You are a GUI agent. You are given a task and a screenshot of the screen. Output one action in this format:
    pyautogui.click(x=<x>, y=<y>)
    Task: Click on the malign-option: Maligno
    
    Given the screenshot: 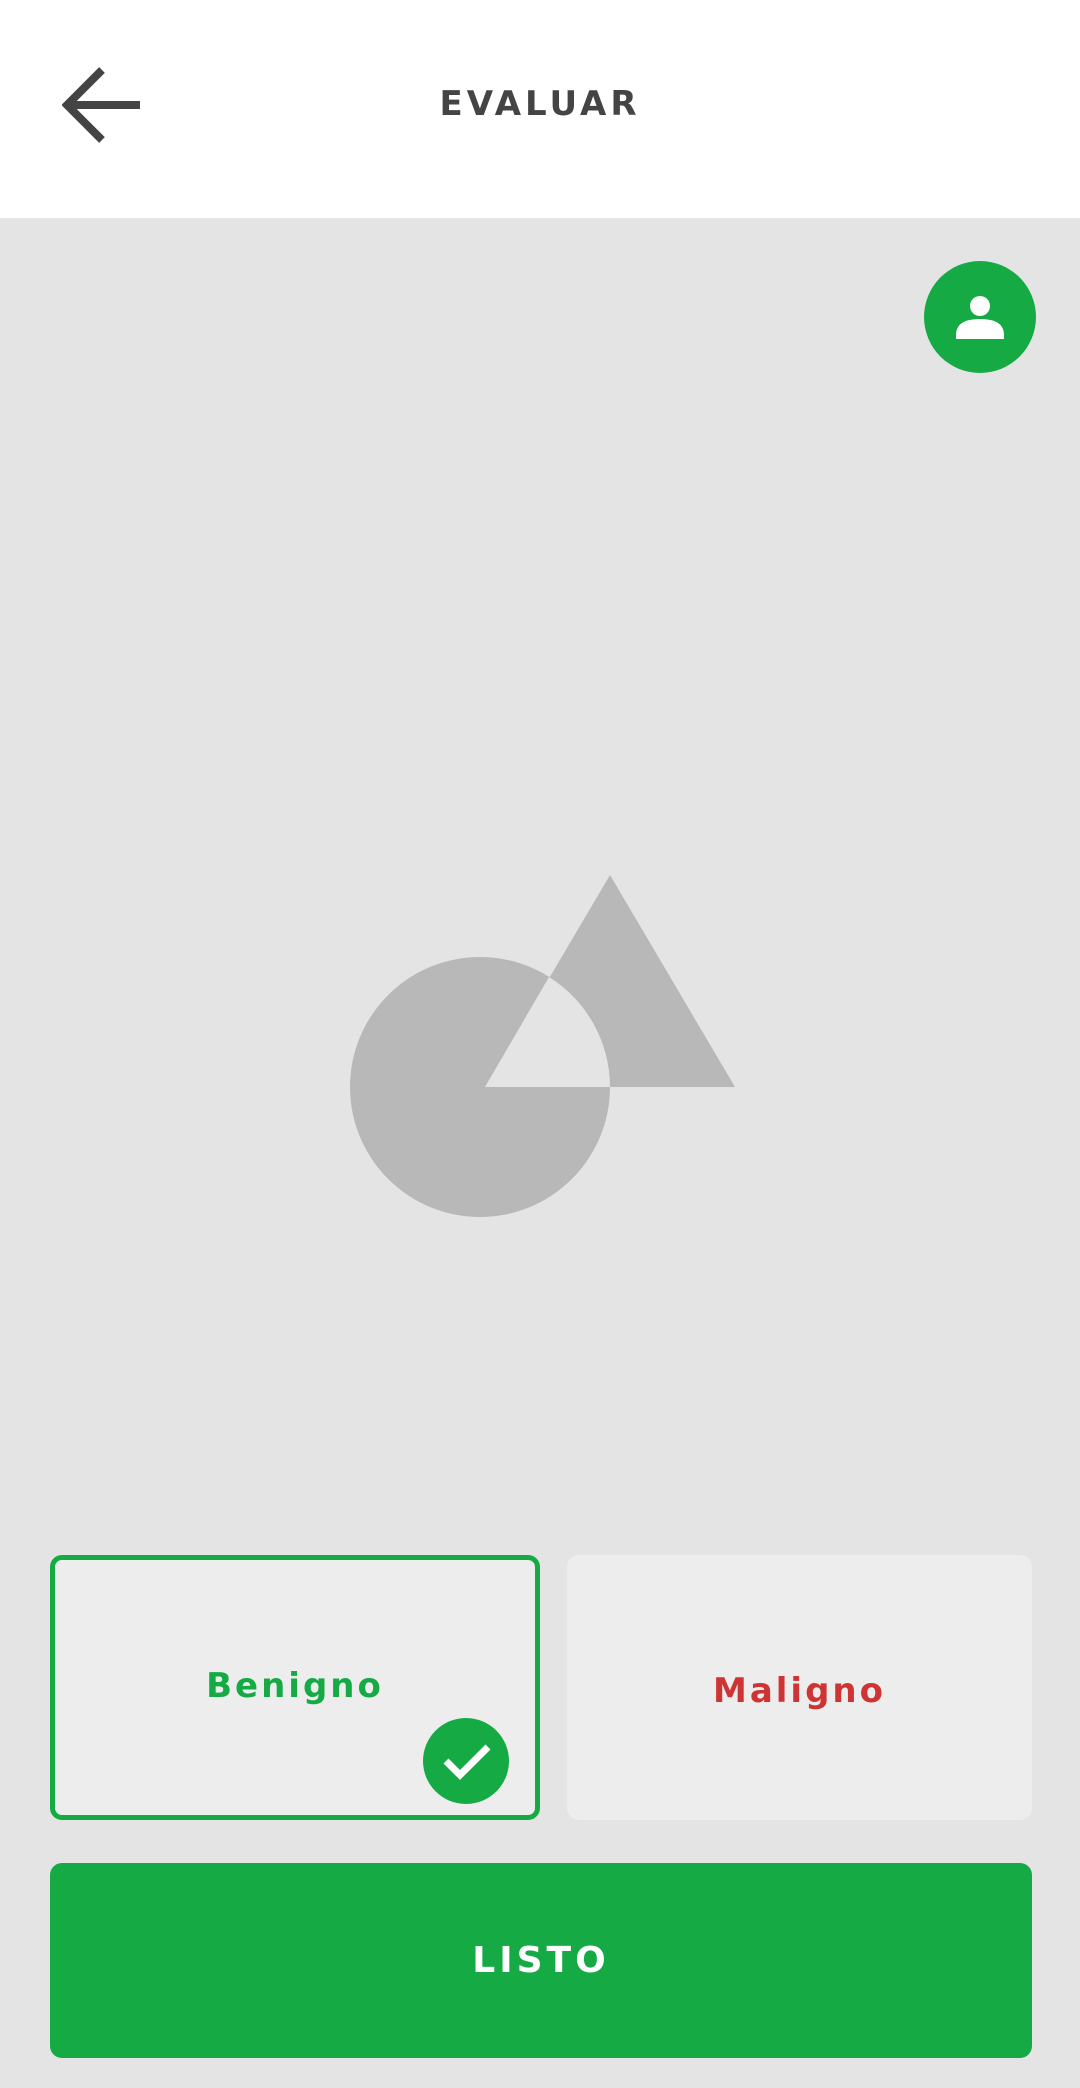 What is the action you would take?
    pyautogui.click(x=799, y=1687)
    